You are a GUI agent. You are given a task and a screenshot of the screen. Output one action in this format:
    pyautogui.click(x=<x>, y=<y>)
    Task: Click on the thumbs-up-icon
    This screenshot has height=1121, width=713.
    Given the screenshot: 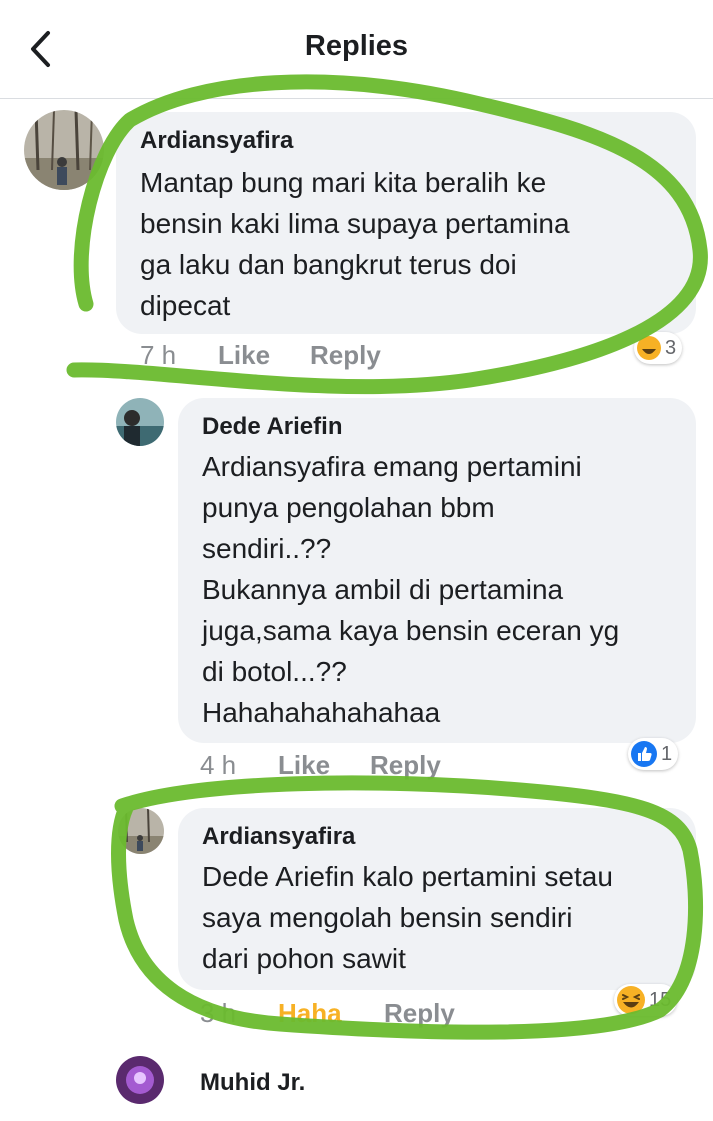 What is the action you would take?
    pyautogui.click(x=644, y=754)
    